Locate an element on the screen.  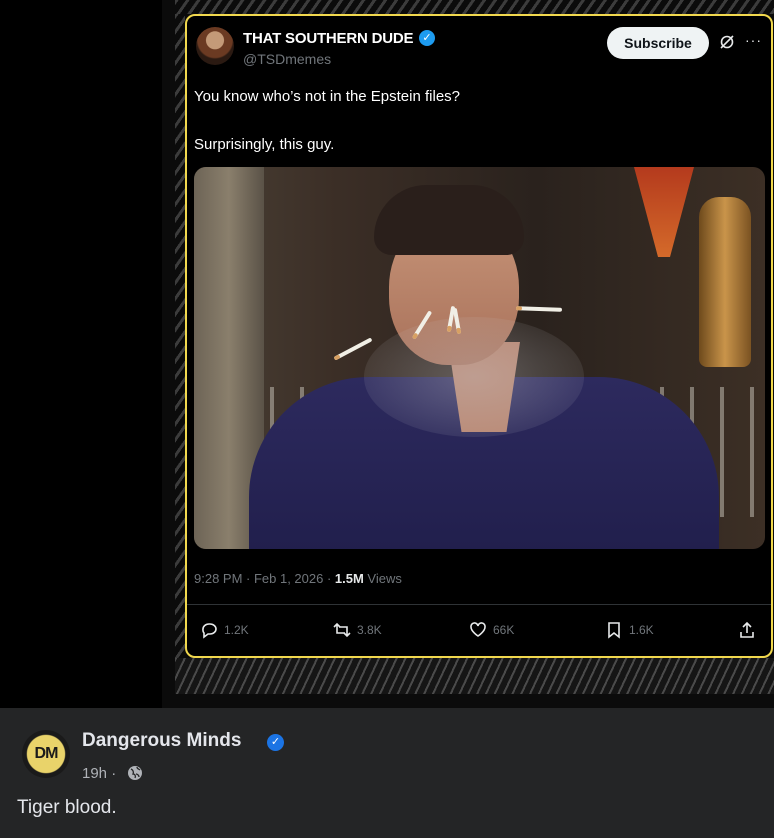
tweet-text-line-1: You know who’s not in the Epstein files? is located at coordinates (327, 96).